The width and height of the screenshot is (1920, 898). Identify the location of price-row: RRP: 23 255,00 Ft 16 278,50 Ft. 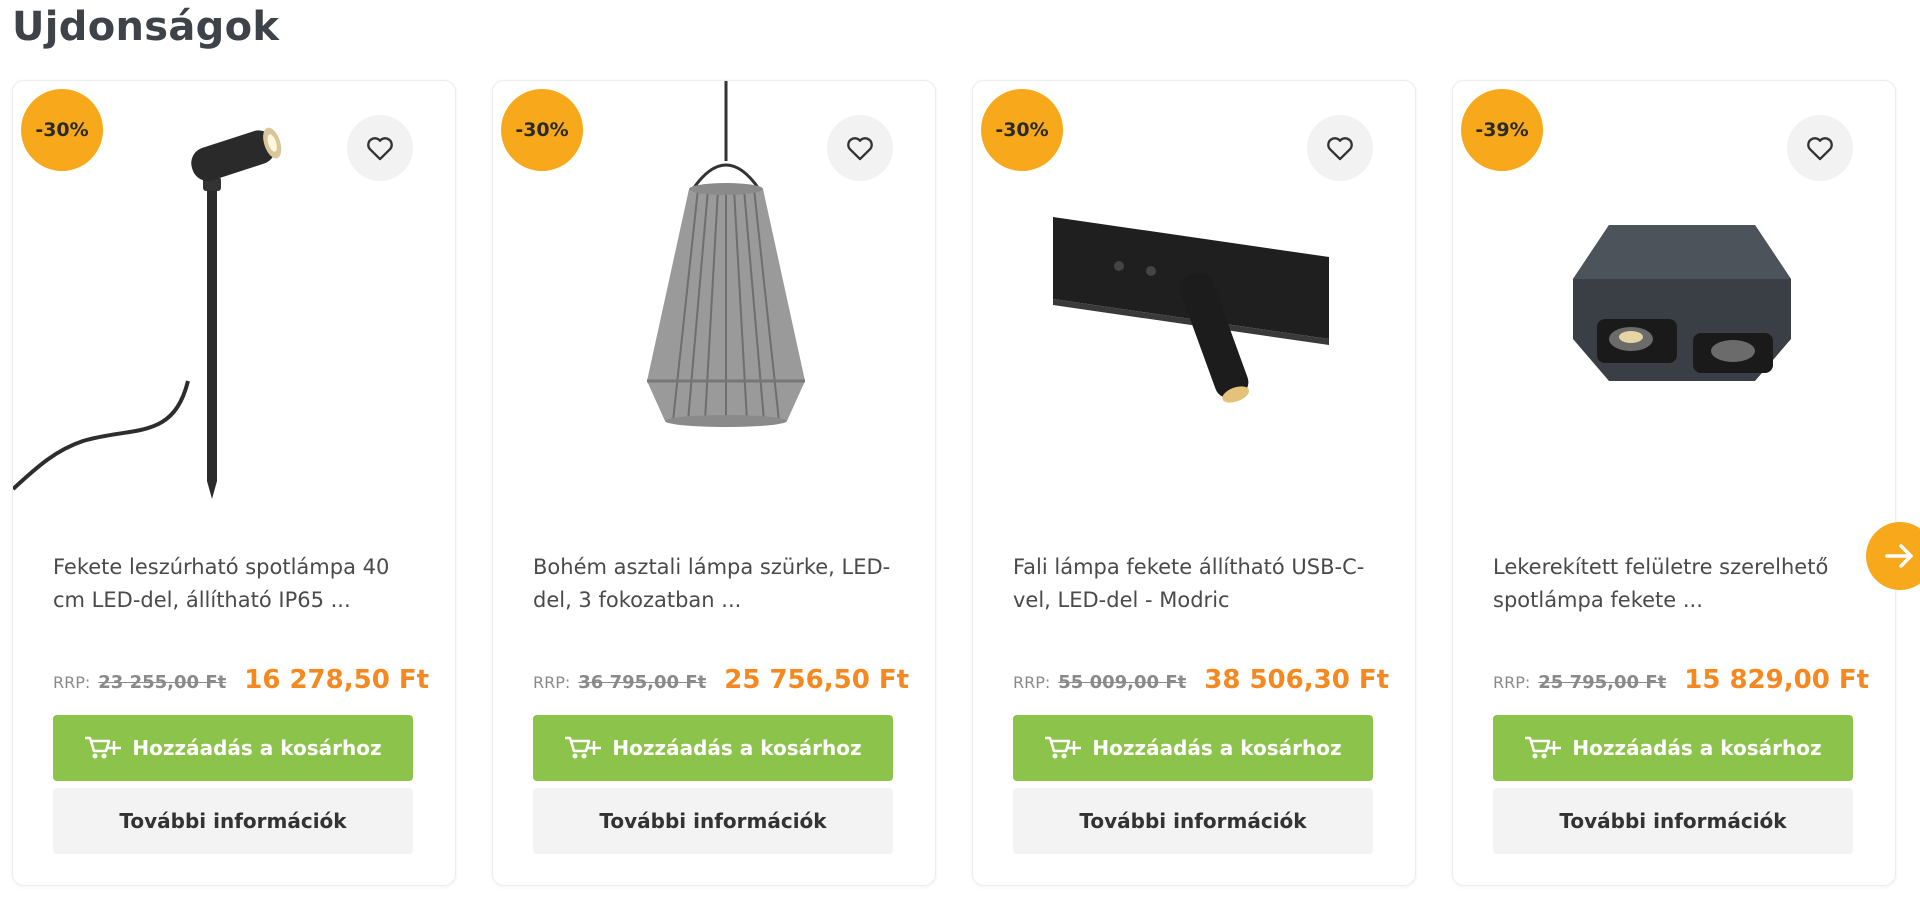
(243, 680).